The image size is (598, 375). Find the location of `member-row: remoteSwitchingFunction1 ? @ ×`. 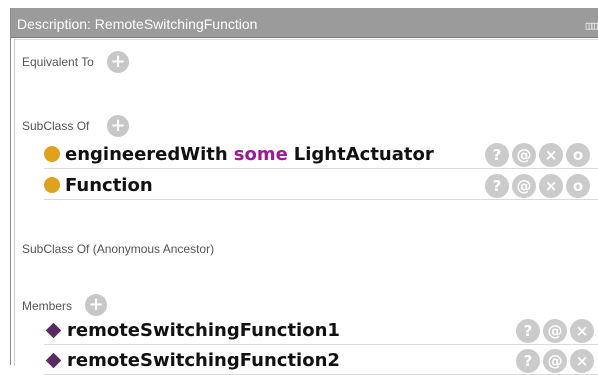

member-row: remoteSwitchingFunction1 ? @ × is located at coordinates (321, 330).